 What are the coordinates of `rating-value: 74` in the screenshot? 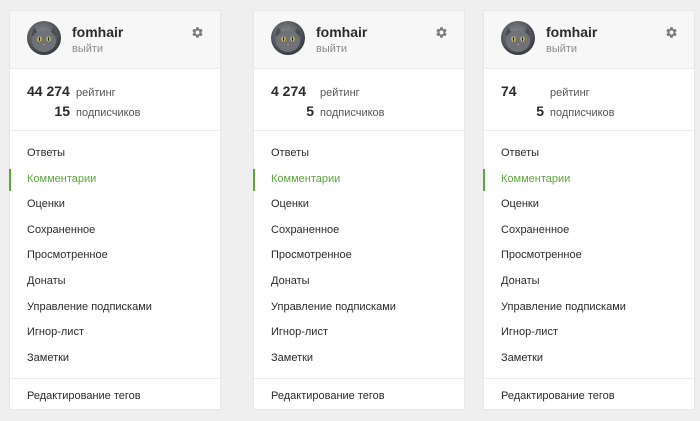 It's located at (509, 91).